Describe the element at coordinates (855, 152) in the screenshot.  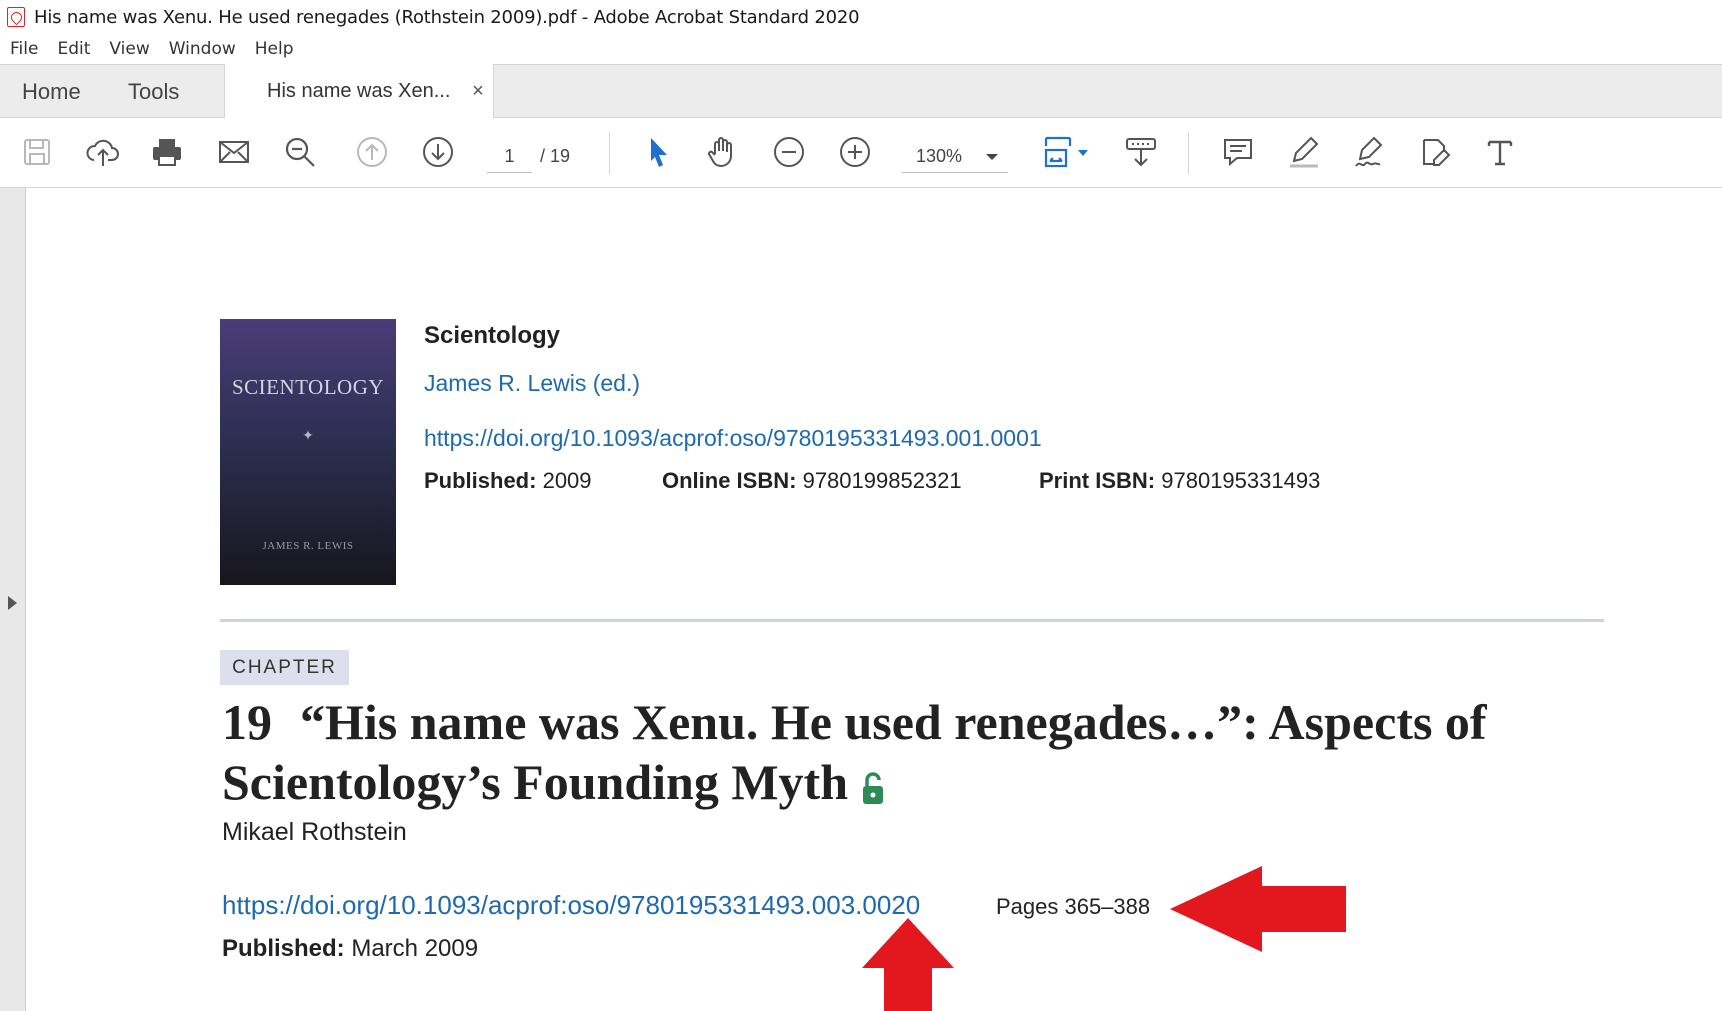
I see `zoom-in-icon` at that location.